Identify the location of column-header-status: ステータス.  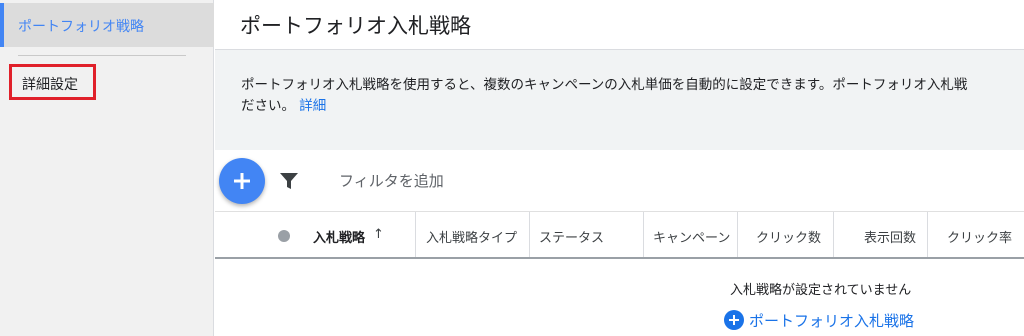
(587, 234).